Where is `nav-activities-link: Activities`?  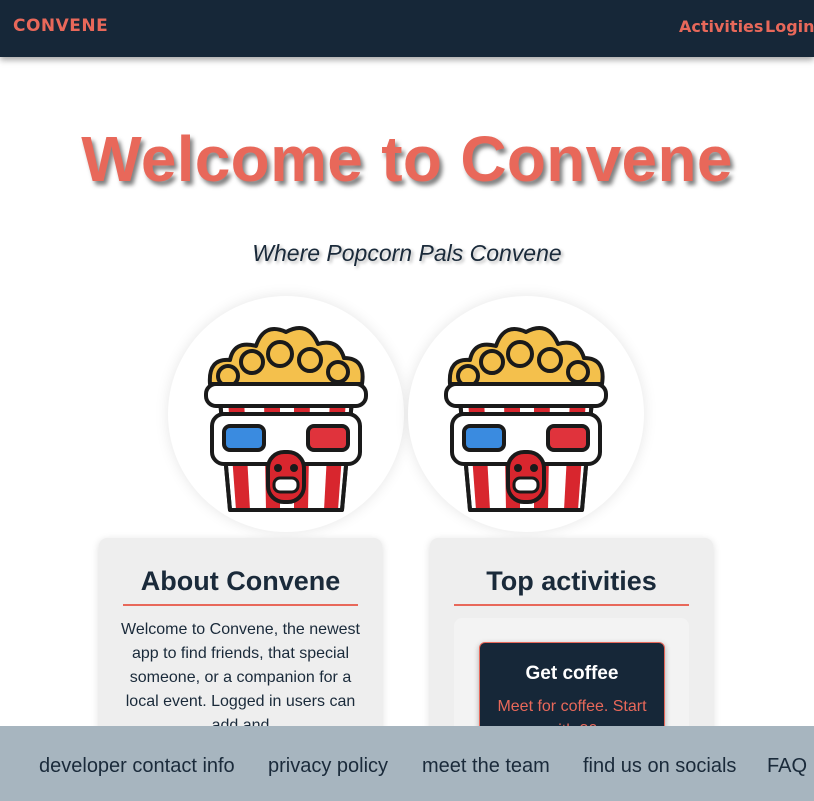 nav-activities-link: Activities is located at coordinates (721, 26).